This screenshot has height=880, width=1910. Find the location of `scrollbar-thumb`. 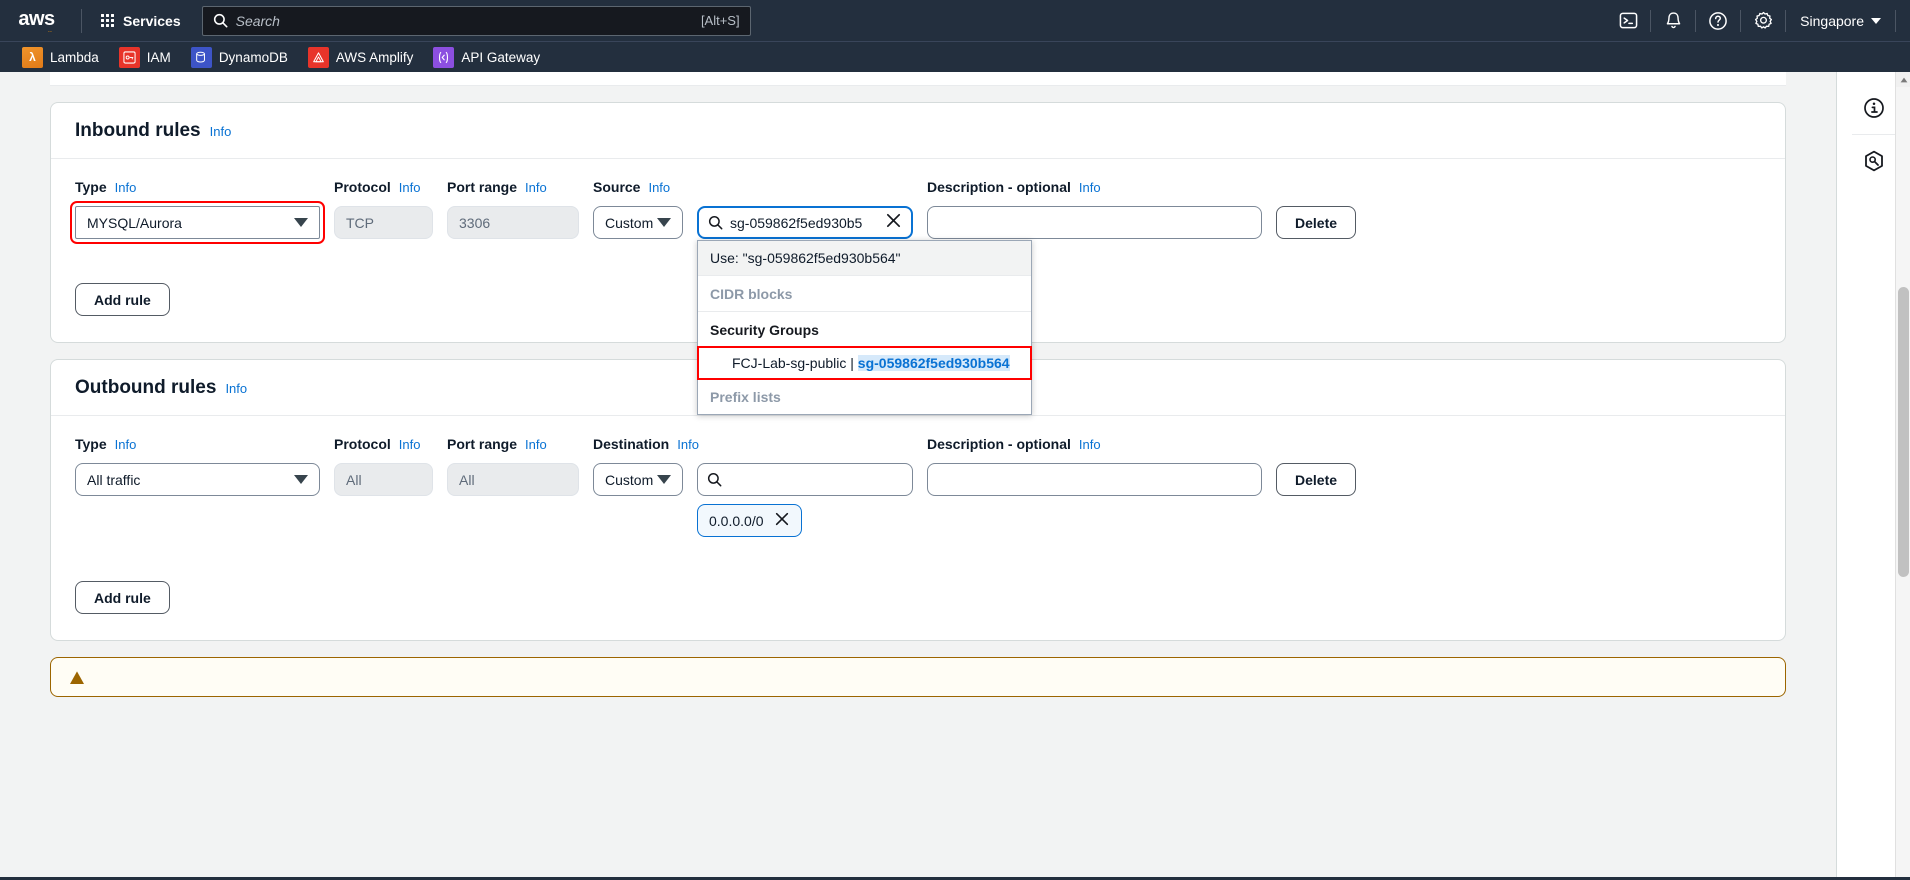

scrollbar-thumb is located at coordinates (1903, 432).